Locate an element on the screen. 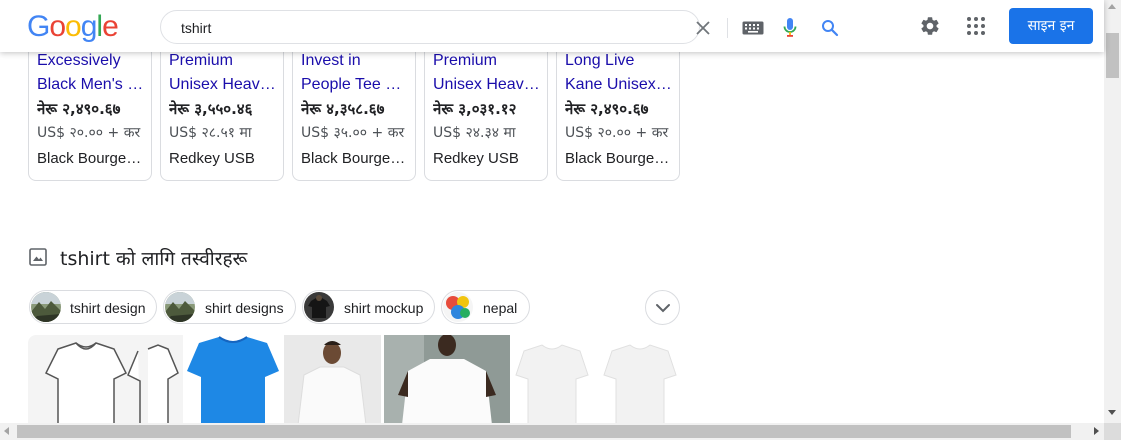 The image size is (1121, 440). image-icon is located at coordinates (38, 257).